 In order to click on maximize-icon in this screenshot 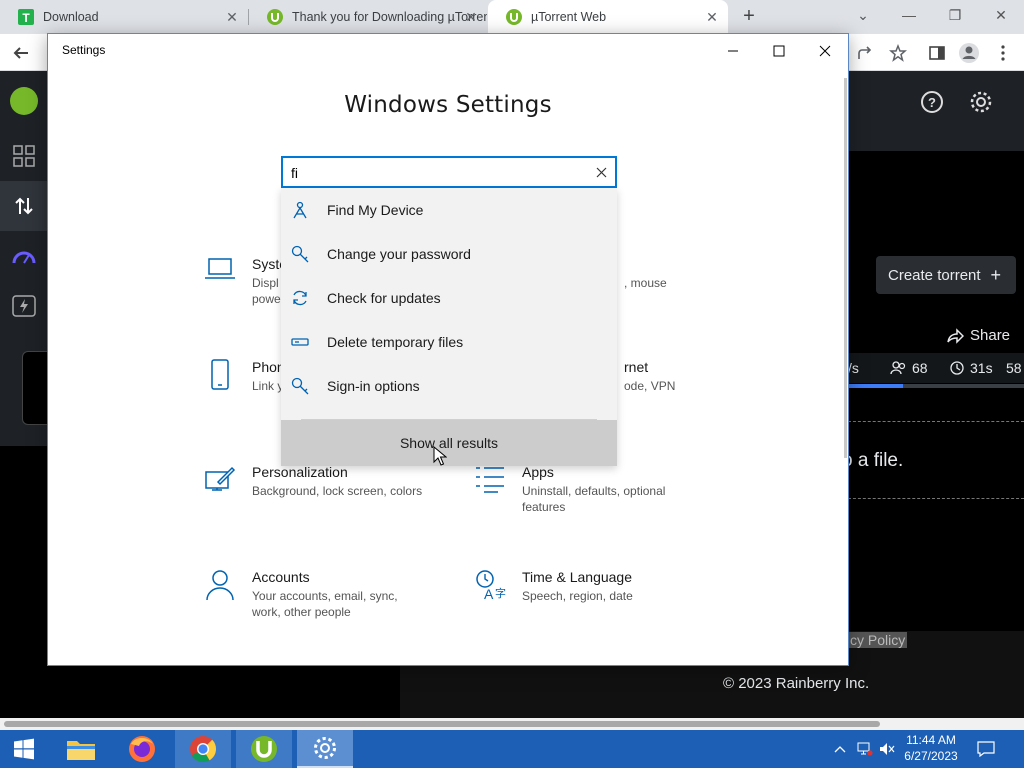, I will do `click(779, 51)`.